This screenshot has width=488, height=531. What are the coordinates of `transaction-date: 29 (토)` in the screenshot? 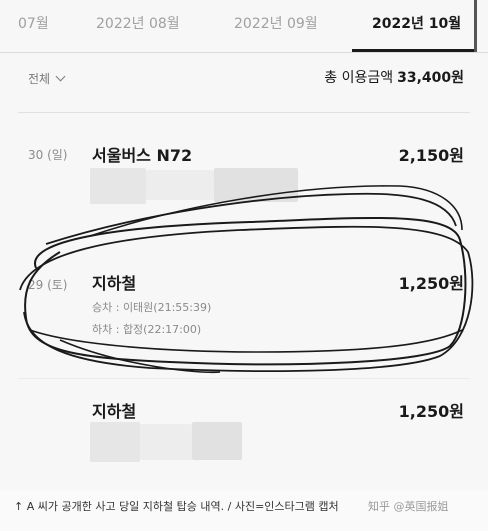 It's located at (48, 285).